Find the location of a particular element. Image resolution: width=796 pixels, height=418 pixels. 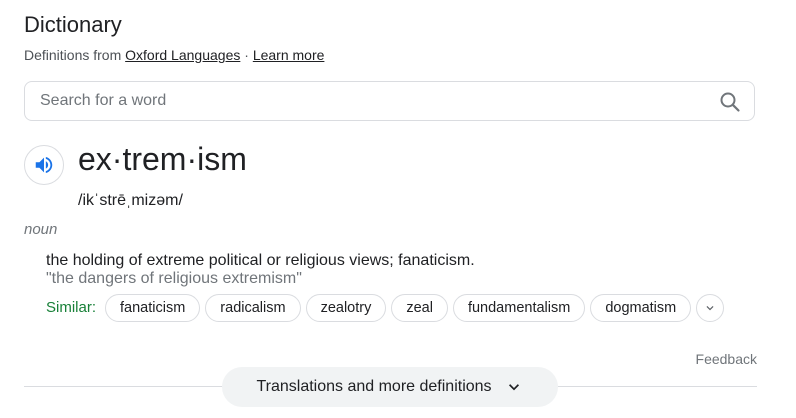

expand-similar-button is located at coordinates (710, 308).